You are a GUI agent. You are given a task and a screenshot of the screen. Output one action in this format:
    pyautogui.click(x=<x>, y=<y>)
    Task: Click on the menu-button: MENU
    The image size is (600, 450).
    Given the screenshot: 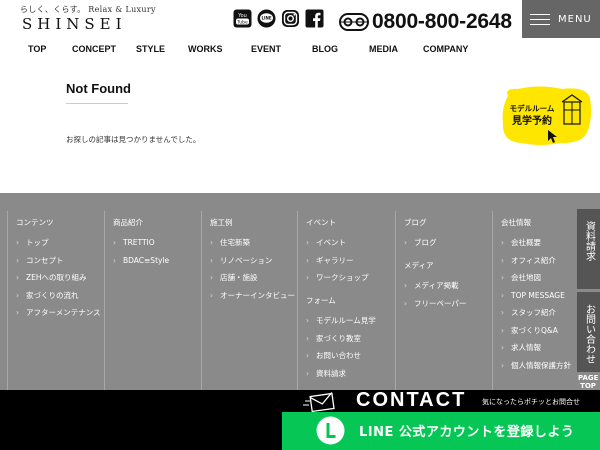 What is the action you would take?
    pyautogui.click(x=561, y=19)
    